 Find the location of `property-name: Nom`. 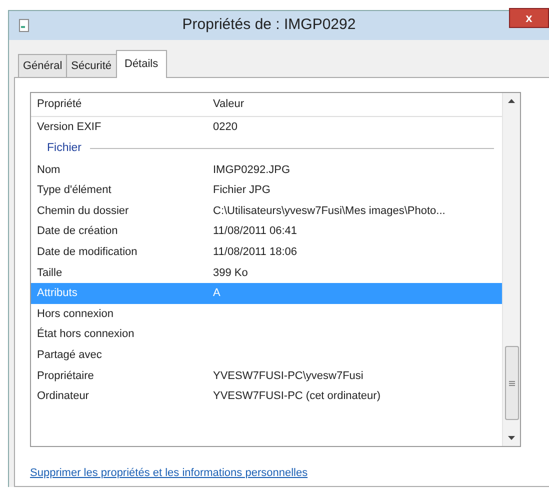

property-name: Nom is located at coordinates (49, 170).